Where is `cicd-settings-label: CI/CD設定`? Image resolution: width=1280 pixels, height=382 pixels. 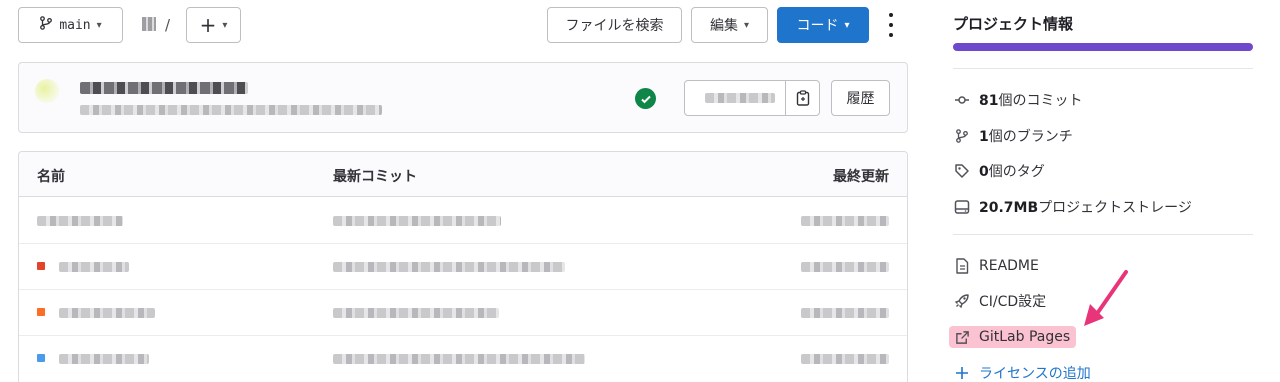 cicd-settings-label: CI/CD設定 is located at coordinates (1013, 302).